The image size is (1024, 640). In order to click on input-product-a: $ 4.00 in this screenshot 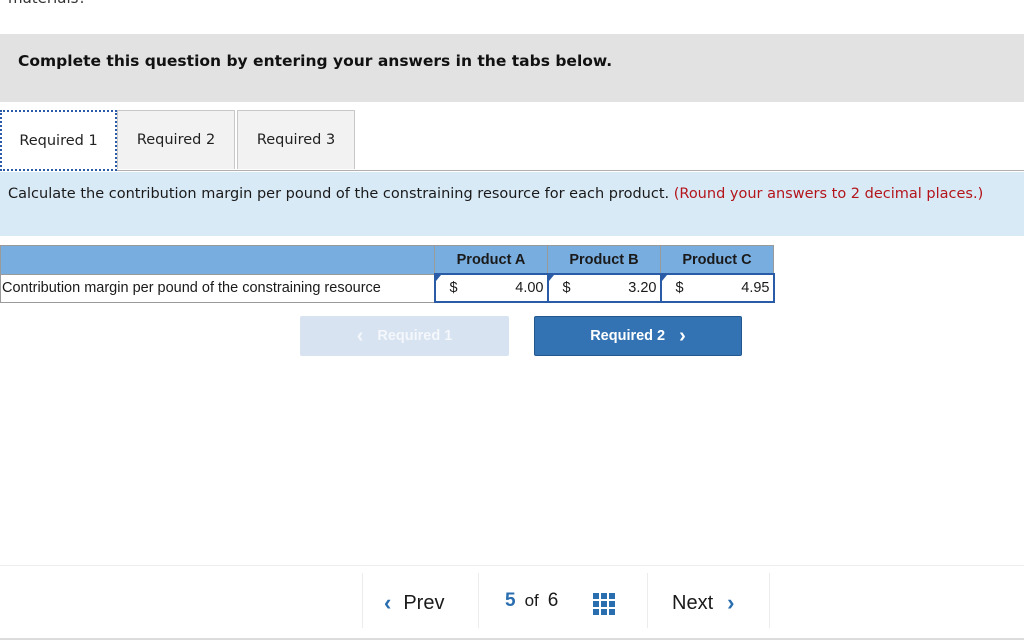, I will do `click(491, 288)`.